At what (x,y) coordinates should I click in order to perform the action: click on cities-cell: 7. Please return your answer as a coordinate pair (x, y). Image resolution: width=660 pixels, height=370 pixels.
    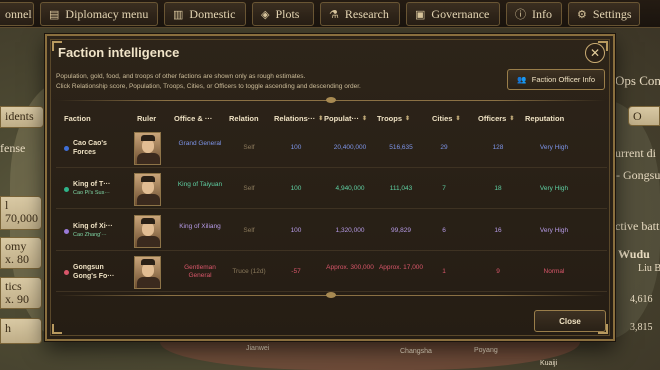
    Looking at the image, I should click on (444, 188).